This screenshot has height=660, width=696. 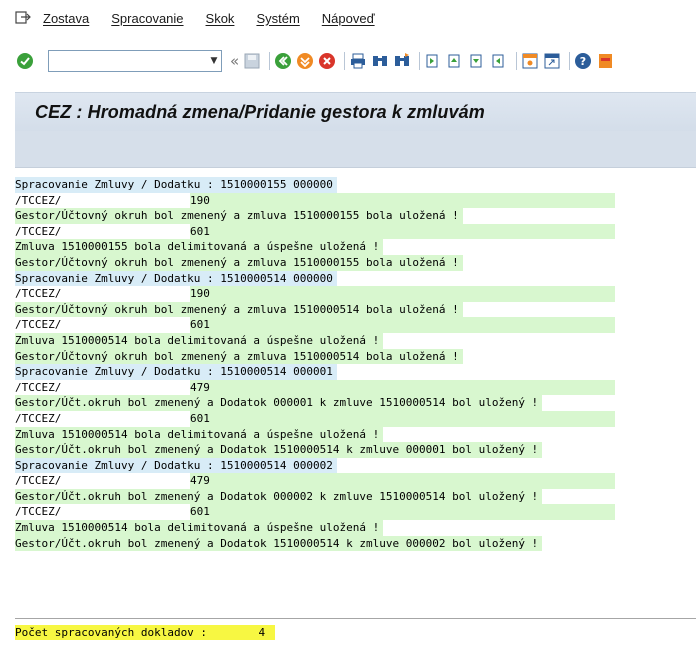 What do you see at coordinates (214, 61) in the screenshot?
I see `chevron-down-icon: ▼` at bounding box center [214, 61].